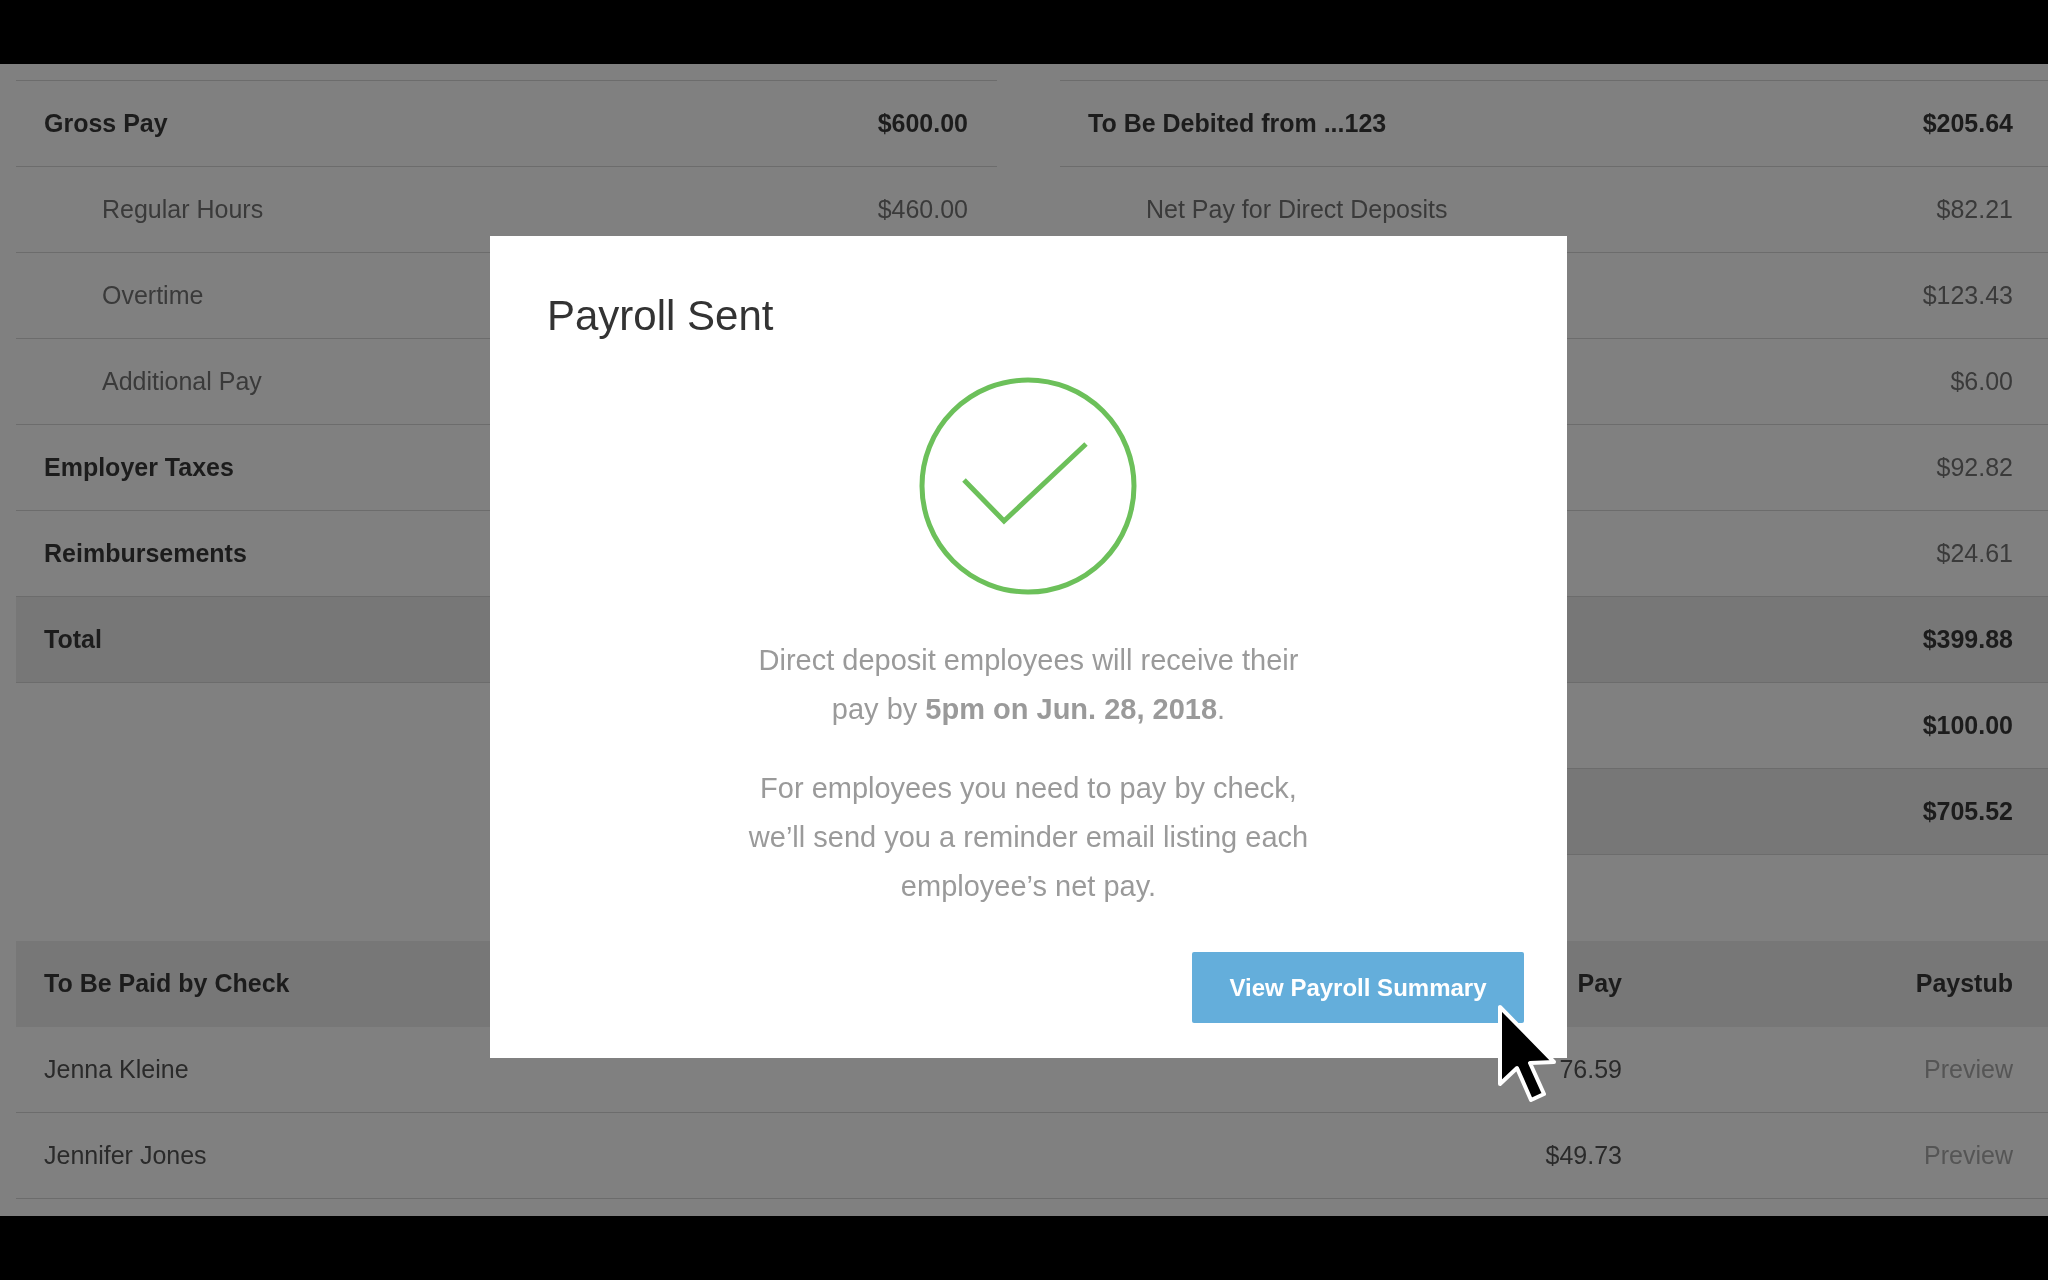  Describe the element at coordinates (1590, 1069) in the screenshot. I see `table-cell-text: 76.59` at that location.